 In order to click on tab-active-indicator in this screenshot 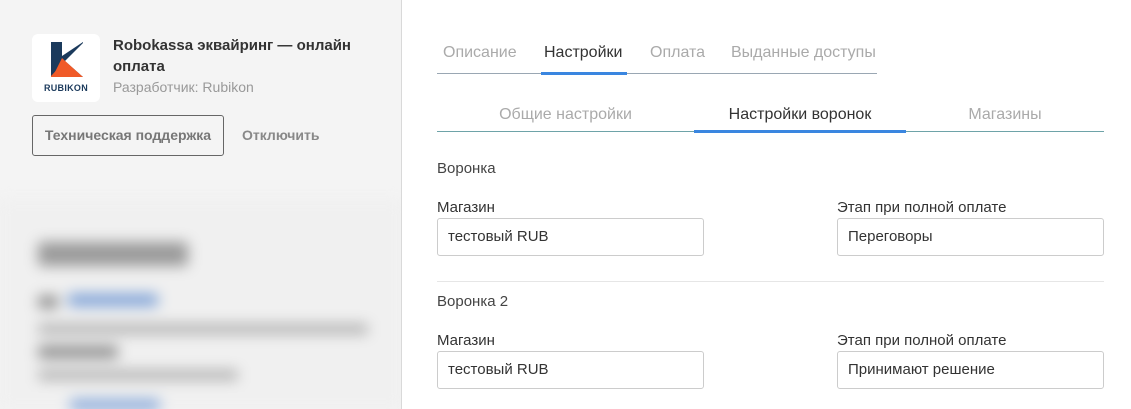, I will do `click(584, 73)`.